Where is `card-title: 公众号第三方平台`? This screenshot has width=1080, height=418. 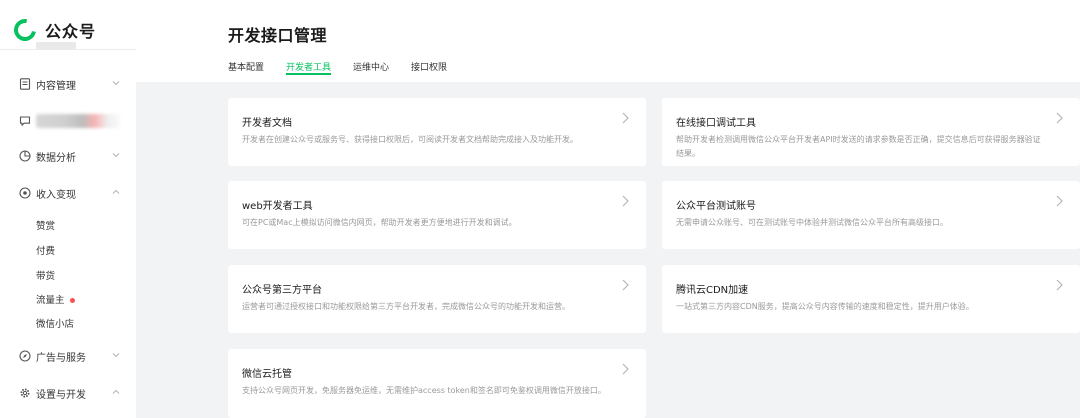
card-title: 公众号第三方平台 is located at coordinates (282, 290).